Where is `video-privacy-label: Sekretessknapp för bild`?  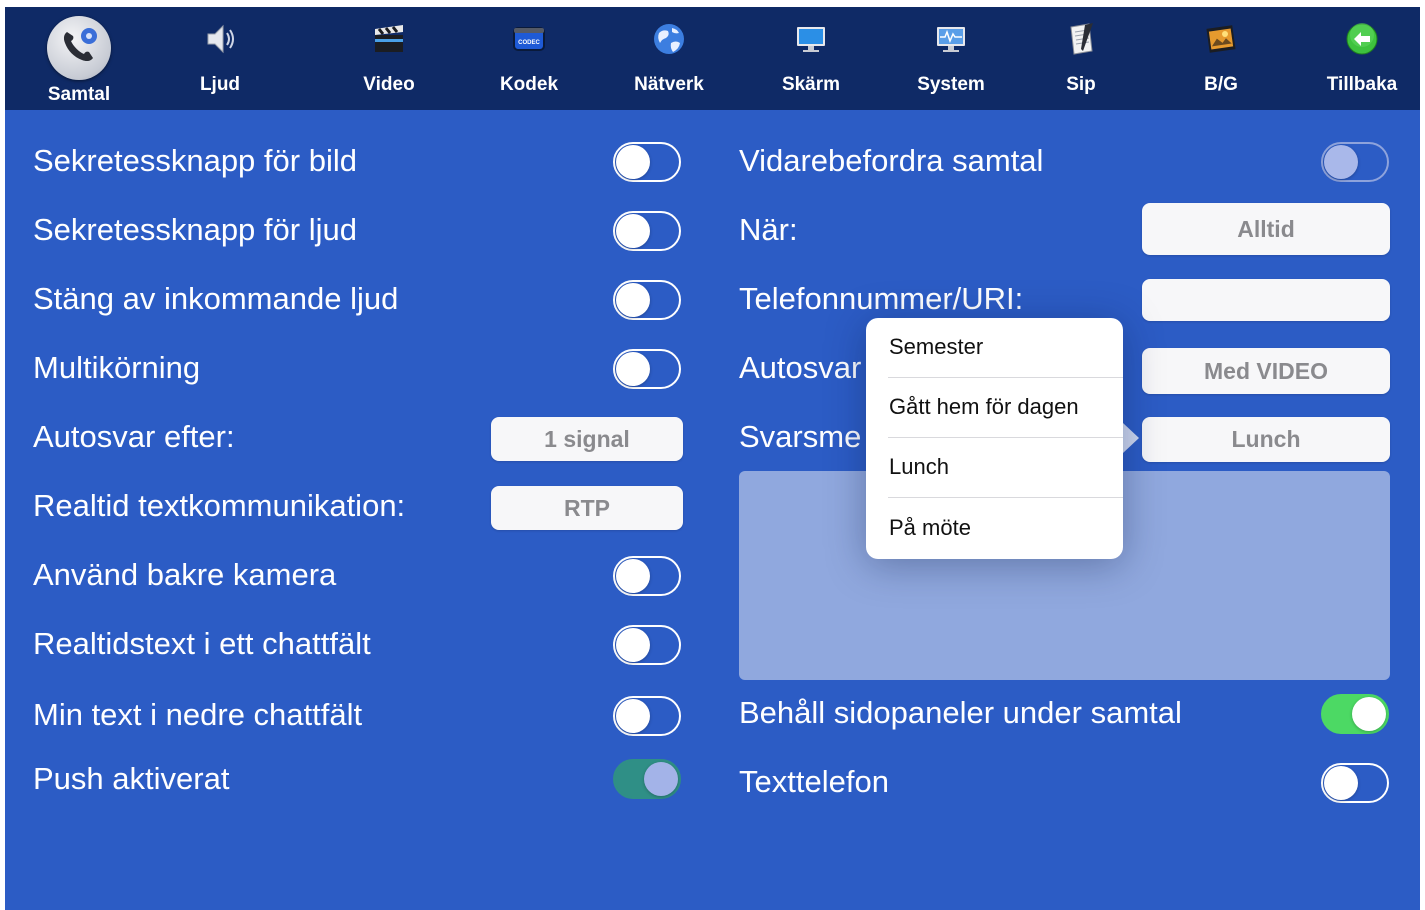 video-privacy-label: Sekretessknapp för bild is located at coordinates (195, 160).